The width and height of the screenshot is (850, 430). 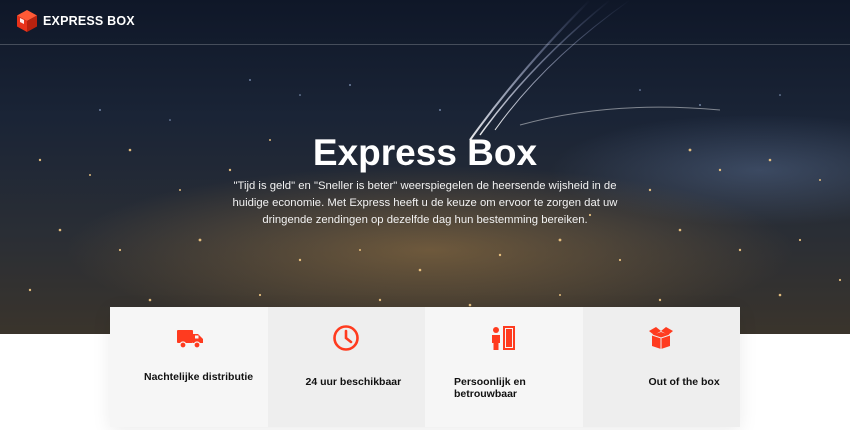 What do you see at coordinates (503, 338) in the screenshot?
I see `person-door-icon` at bounding box center [503, 338].